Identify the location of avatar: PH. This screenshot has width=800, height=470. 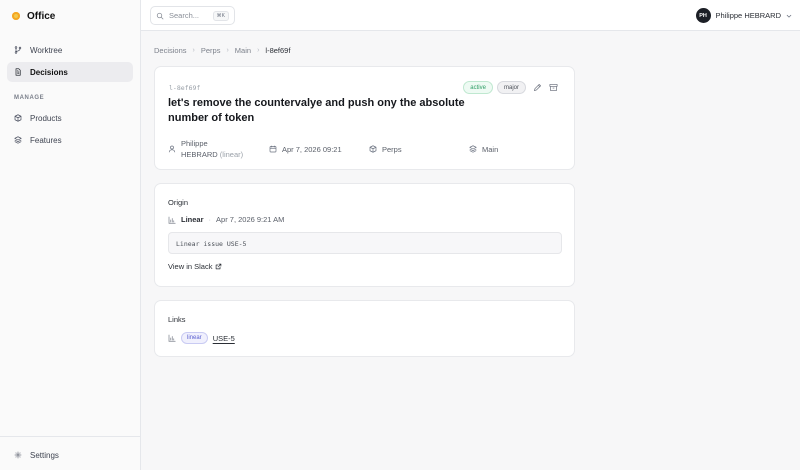
(703, 15).